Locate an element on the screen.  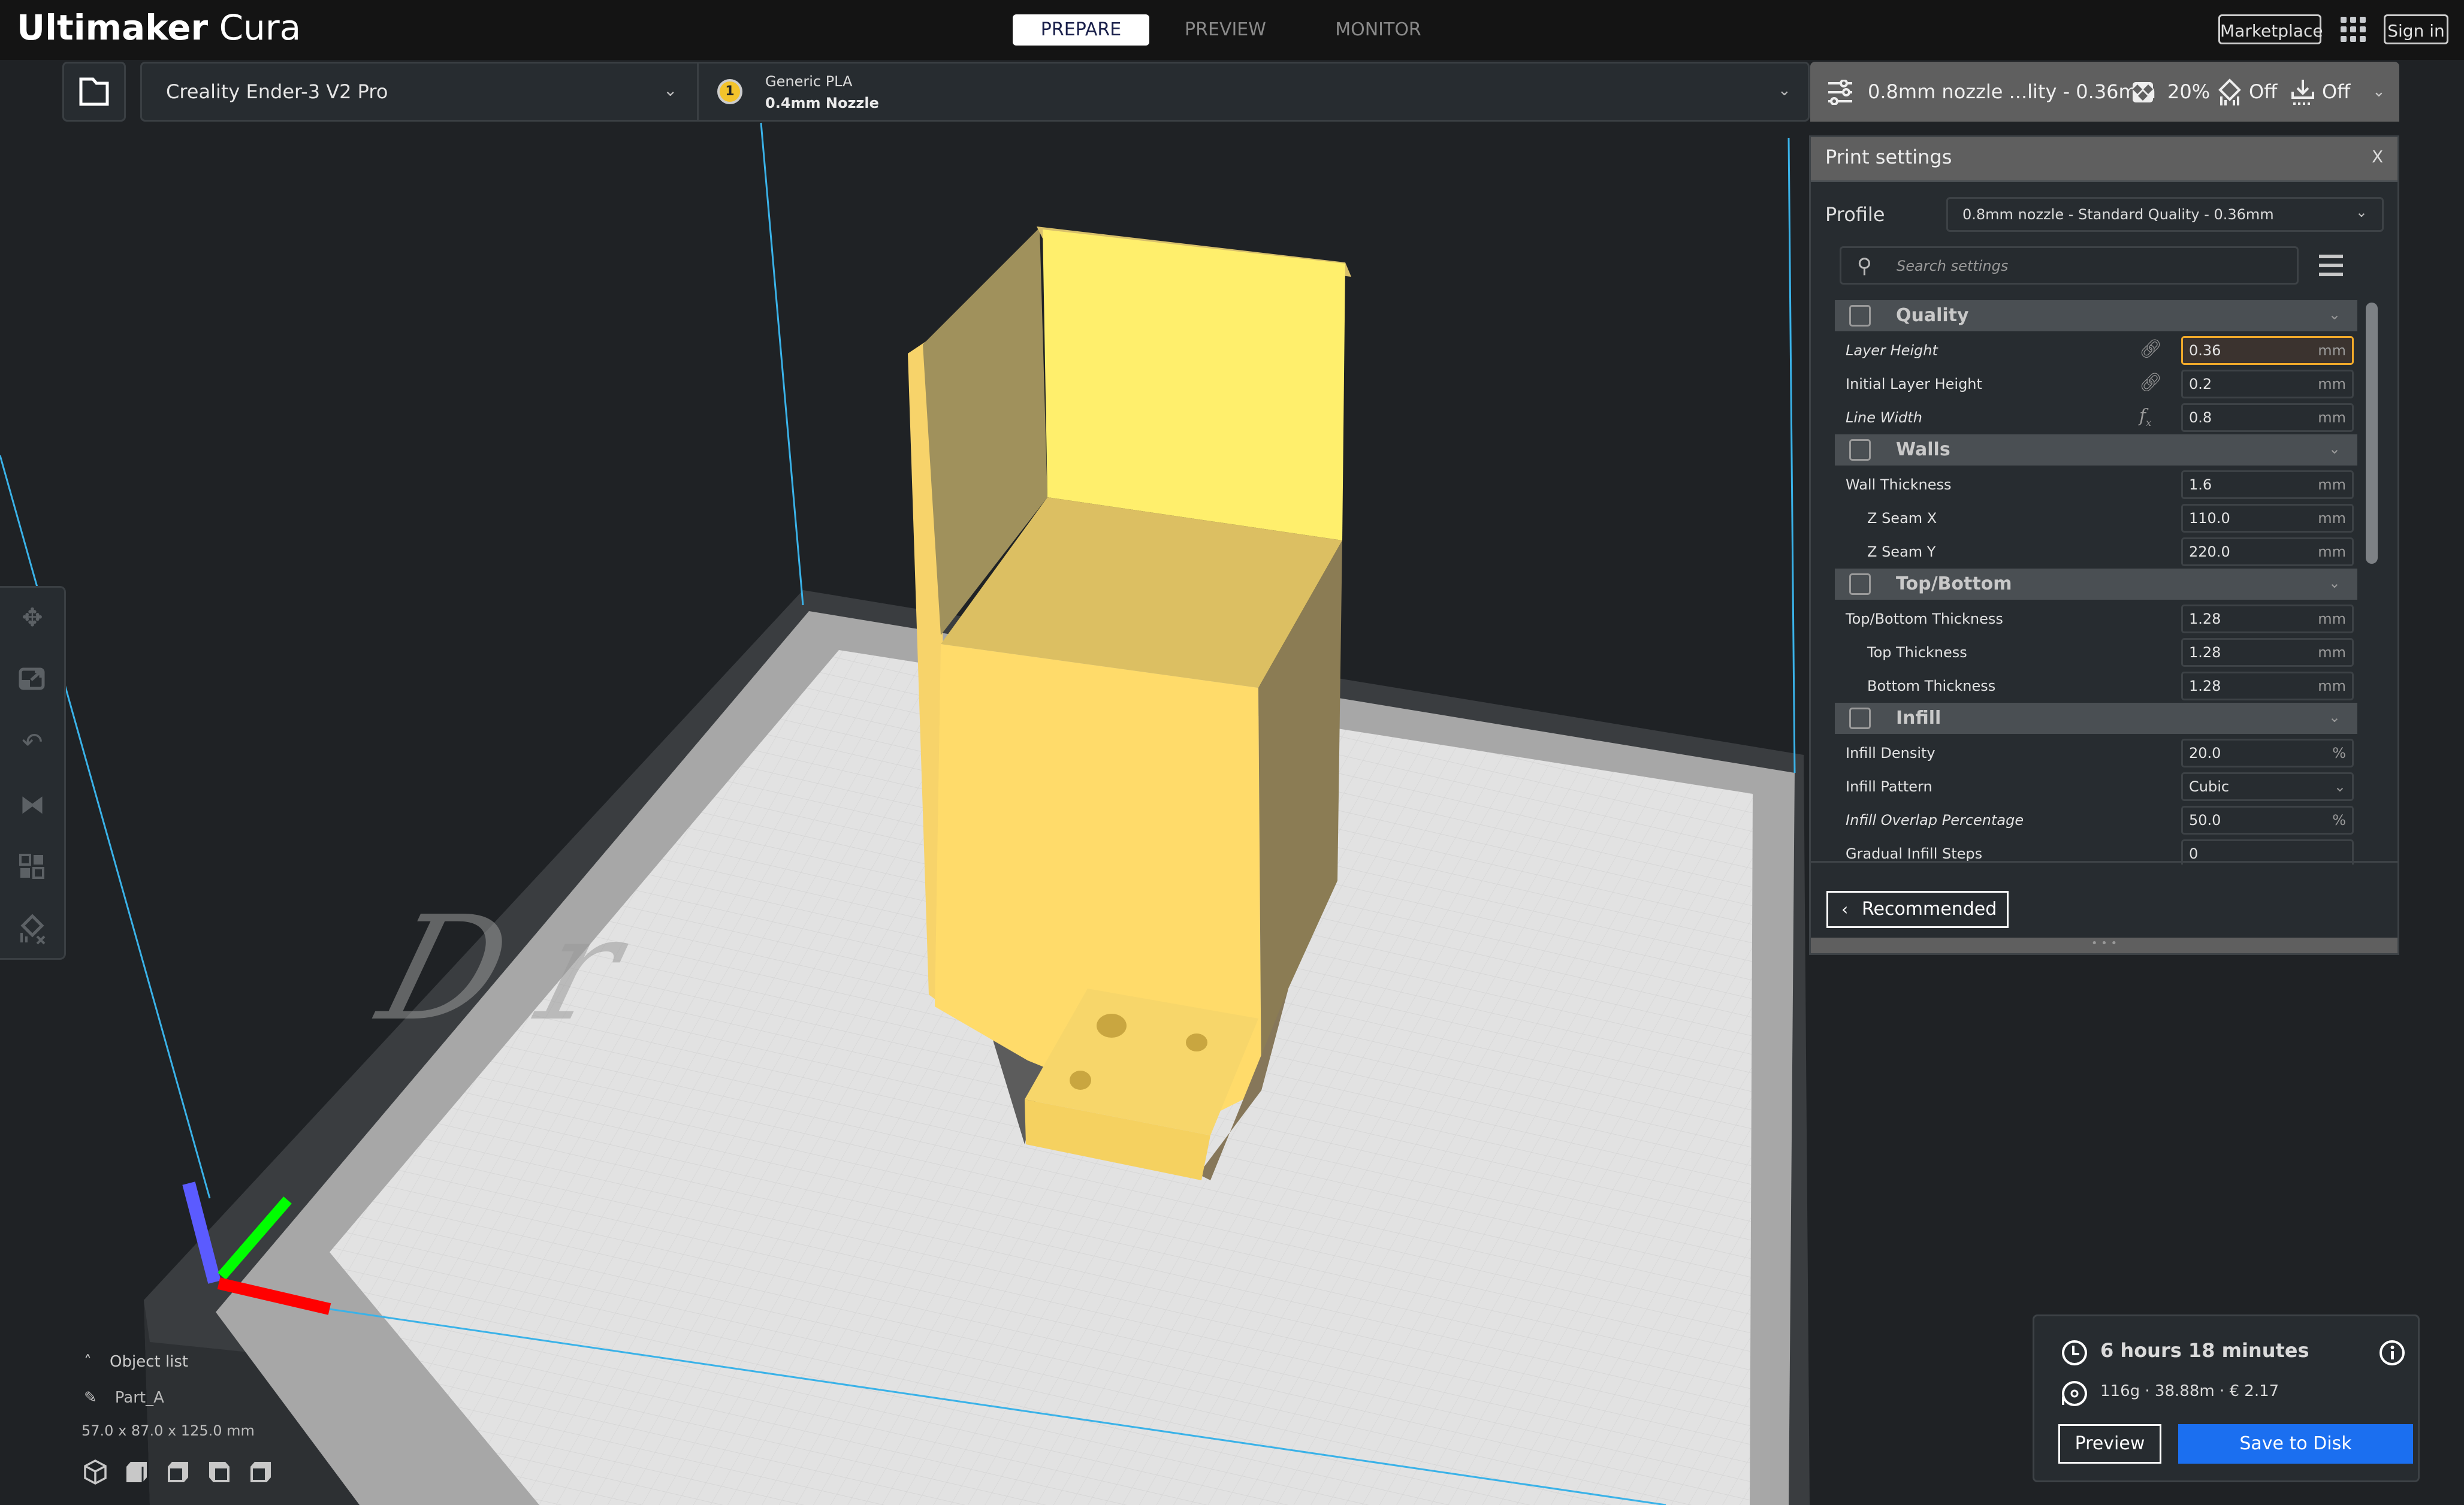
panel-resize-handle: • • • is located at coordinates (2104, 946).